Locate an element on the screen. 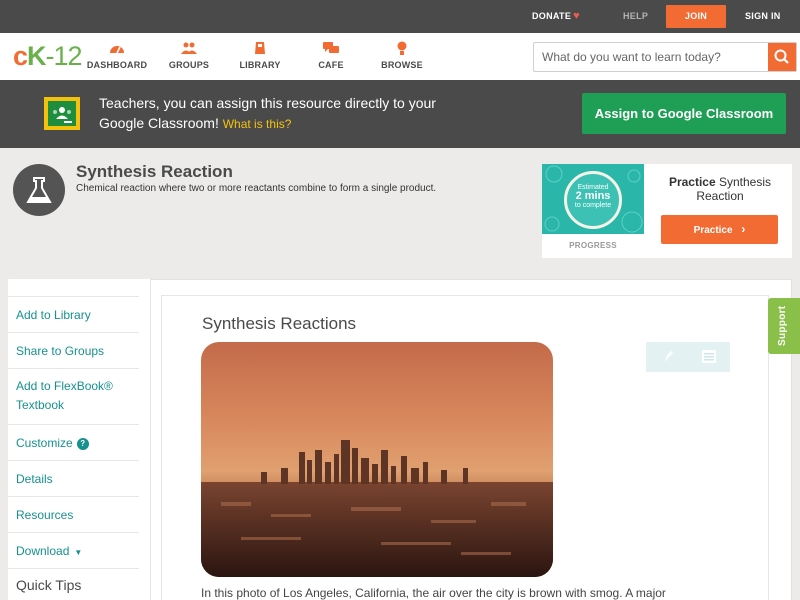 Image resolution: width=800 pixels, height=600 pixels. google-classroom-icon is located at coordinates (62, 113).